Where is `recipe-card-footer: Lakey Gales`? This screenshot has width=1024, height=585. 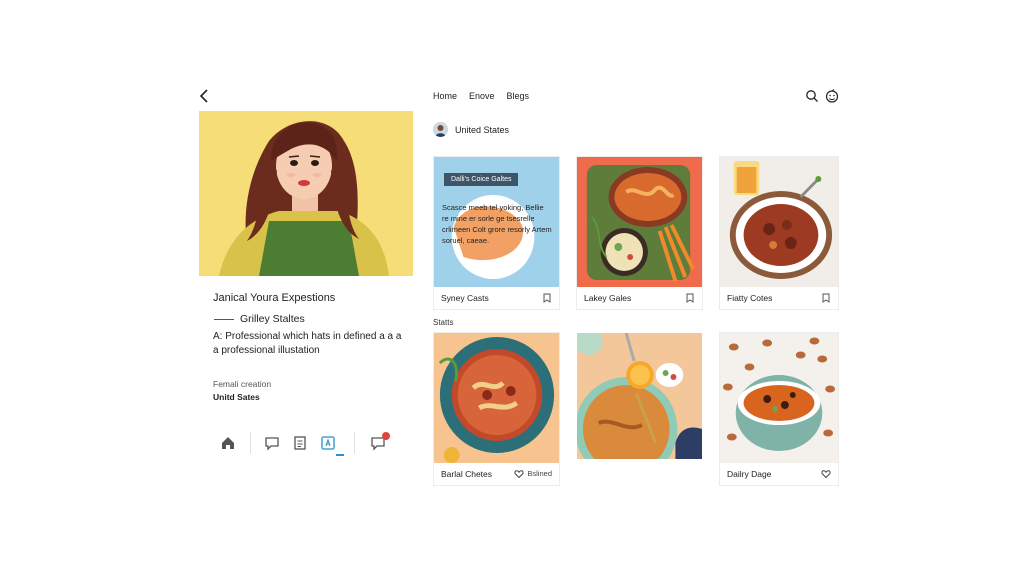
recipe-card-footer: Lakey Gales is located at coordinates (639, 297).